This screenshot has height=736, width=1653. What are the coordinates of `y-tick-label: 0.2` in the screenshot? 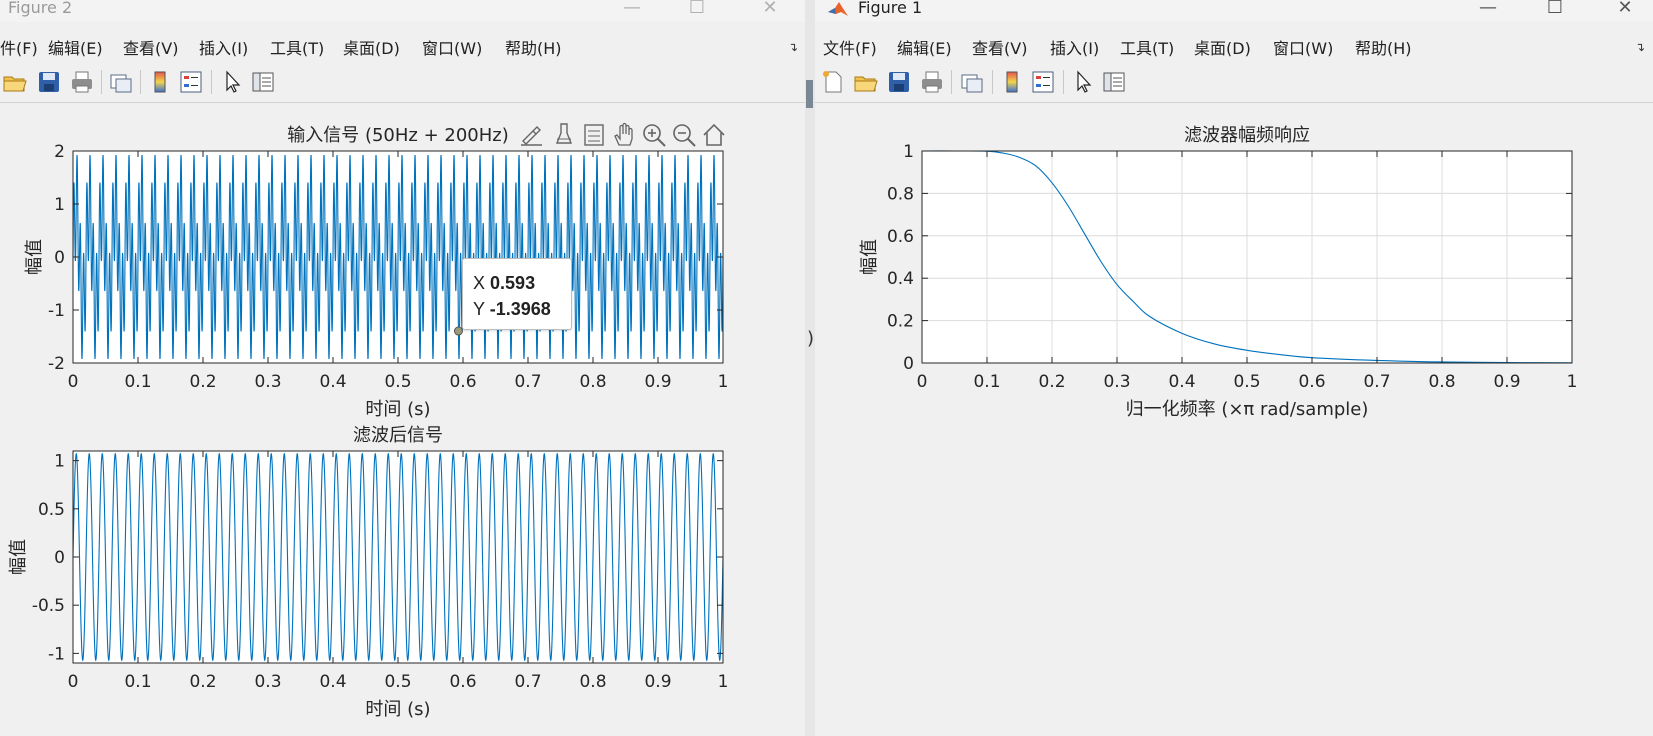 It's located at (900, 322).